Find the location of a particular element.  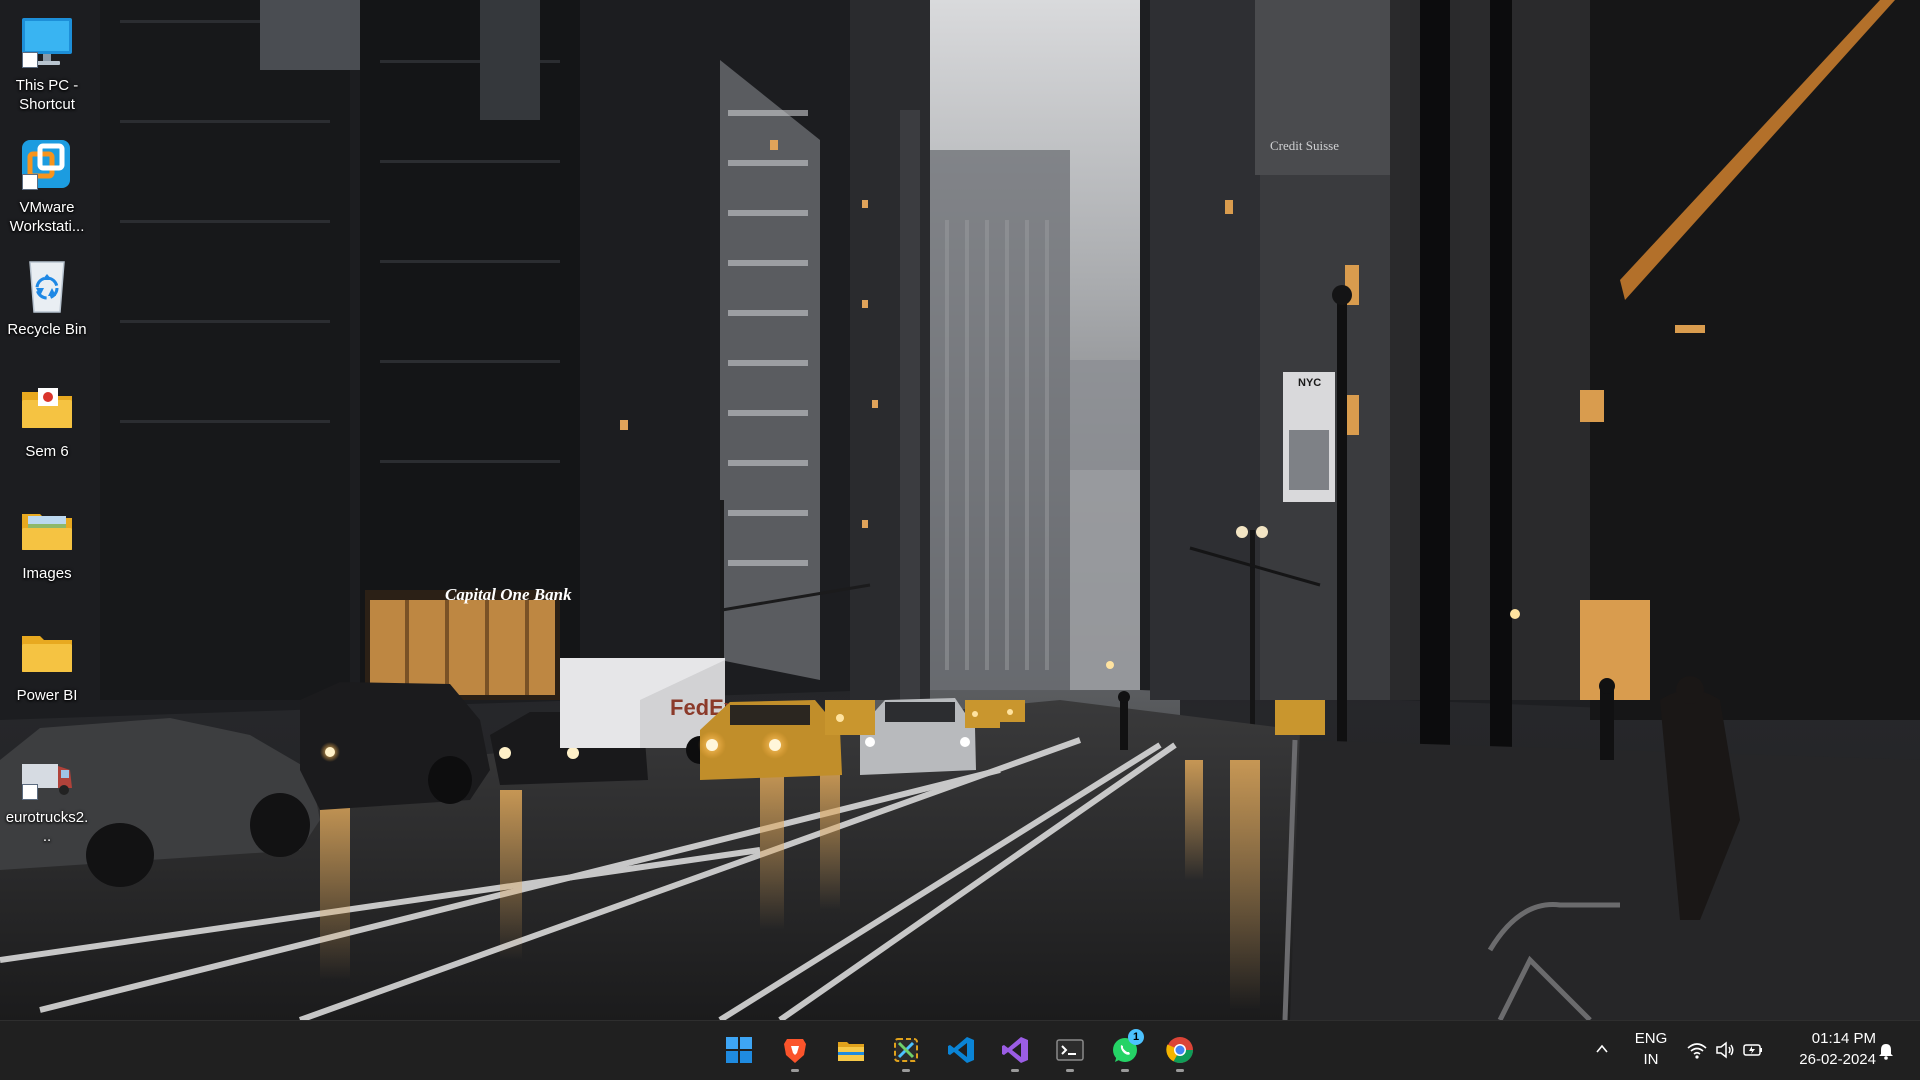

desktop-icon-label: Images is located at coordinates (47, 573).